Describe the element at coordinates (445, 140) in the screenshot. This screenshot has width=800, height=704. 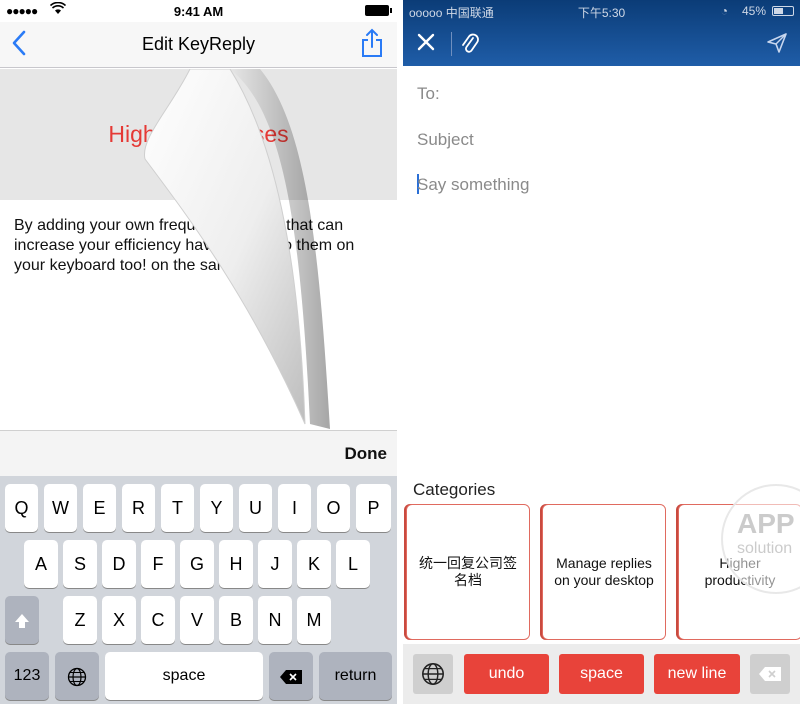
I see `subject-field: Subject` at that location.